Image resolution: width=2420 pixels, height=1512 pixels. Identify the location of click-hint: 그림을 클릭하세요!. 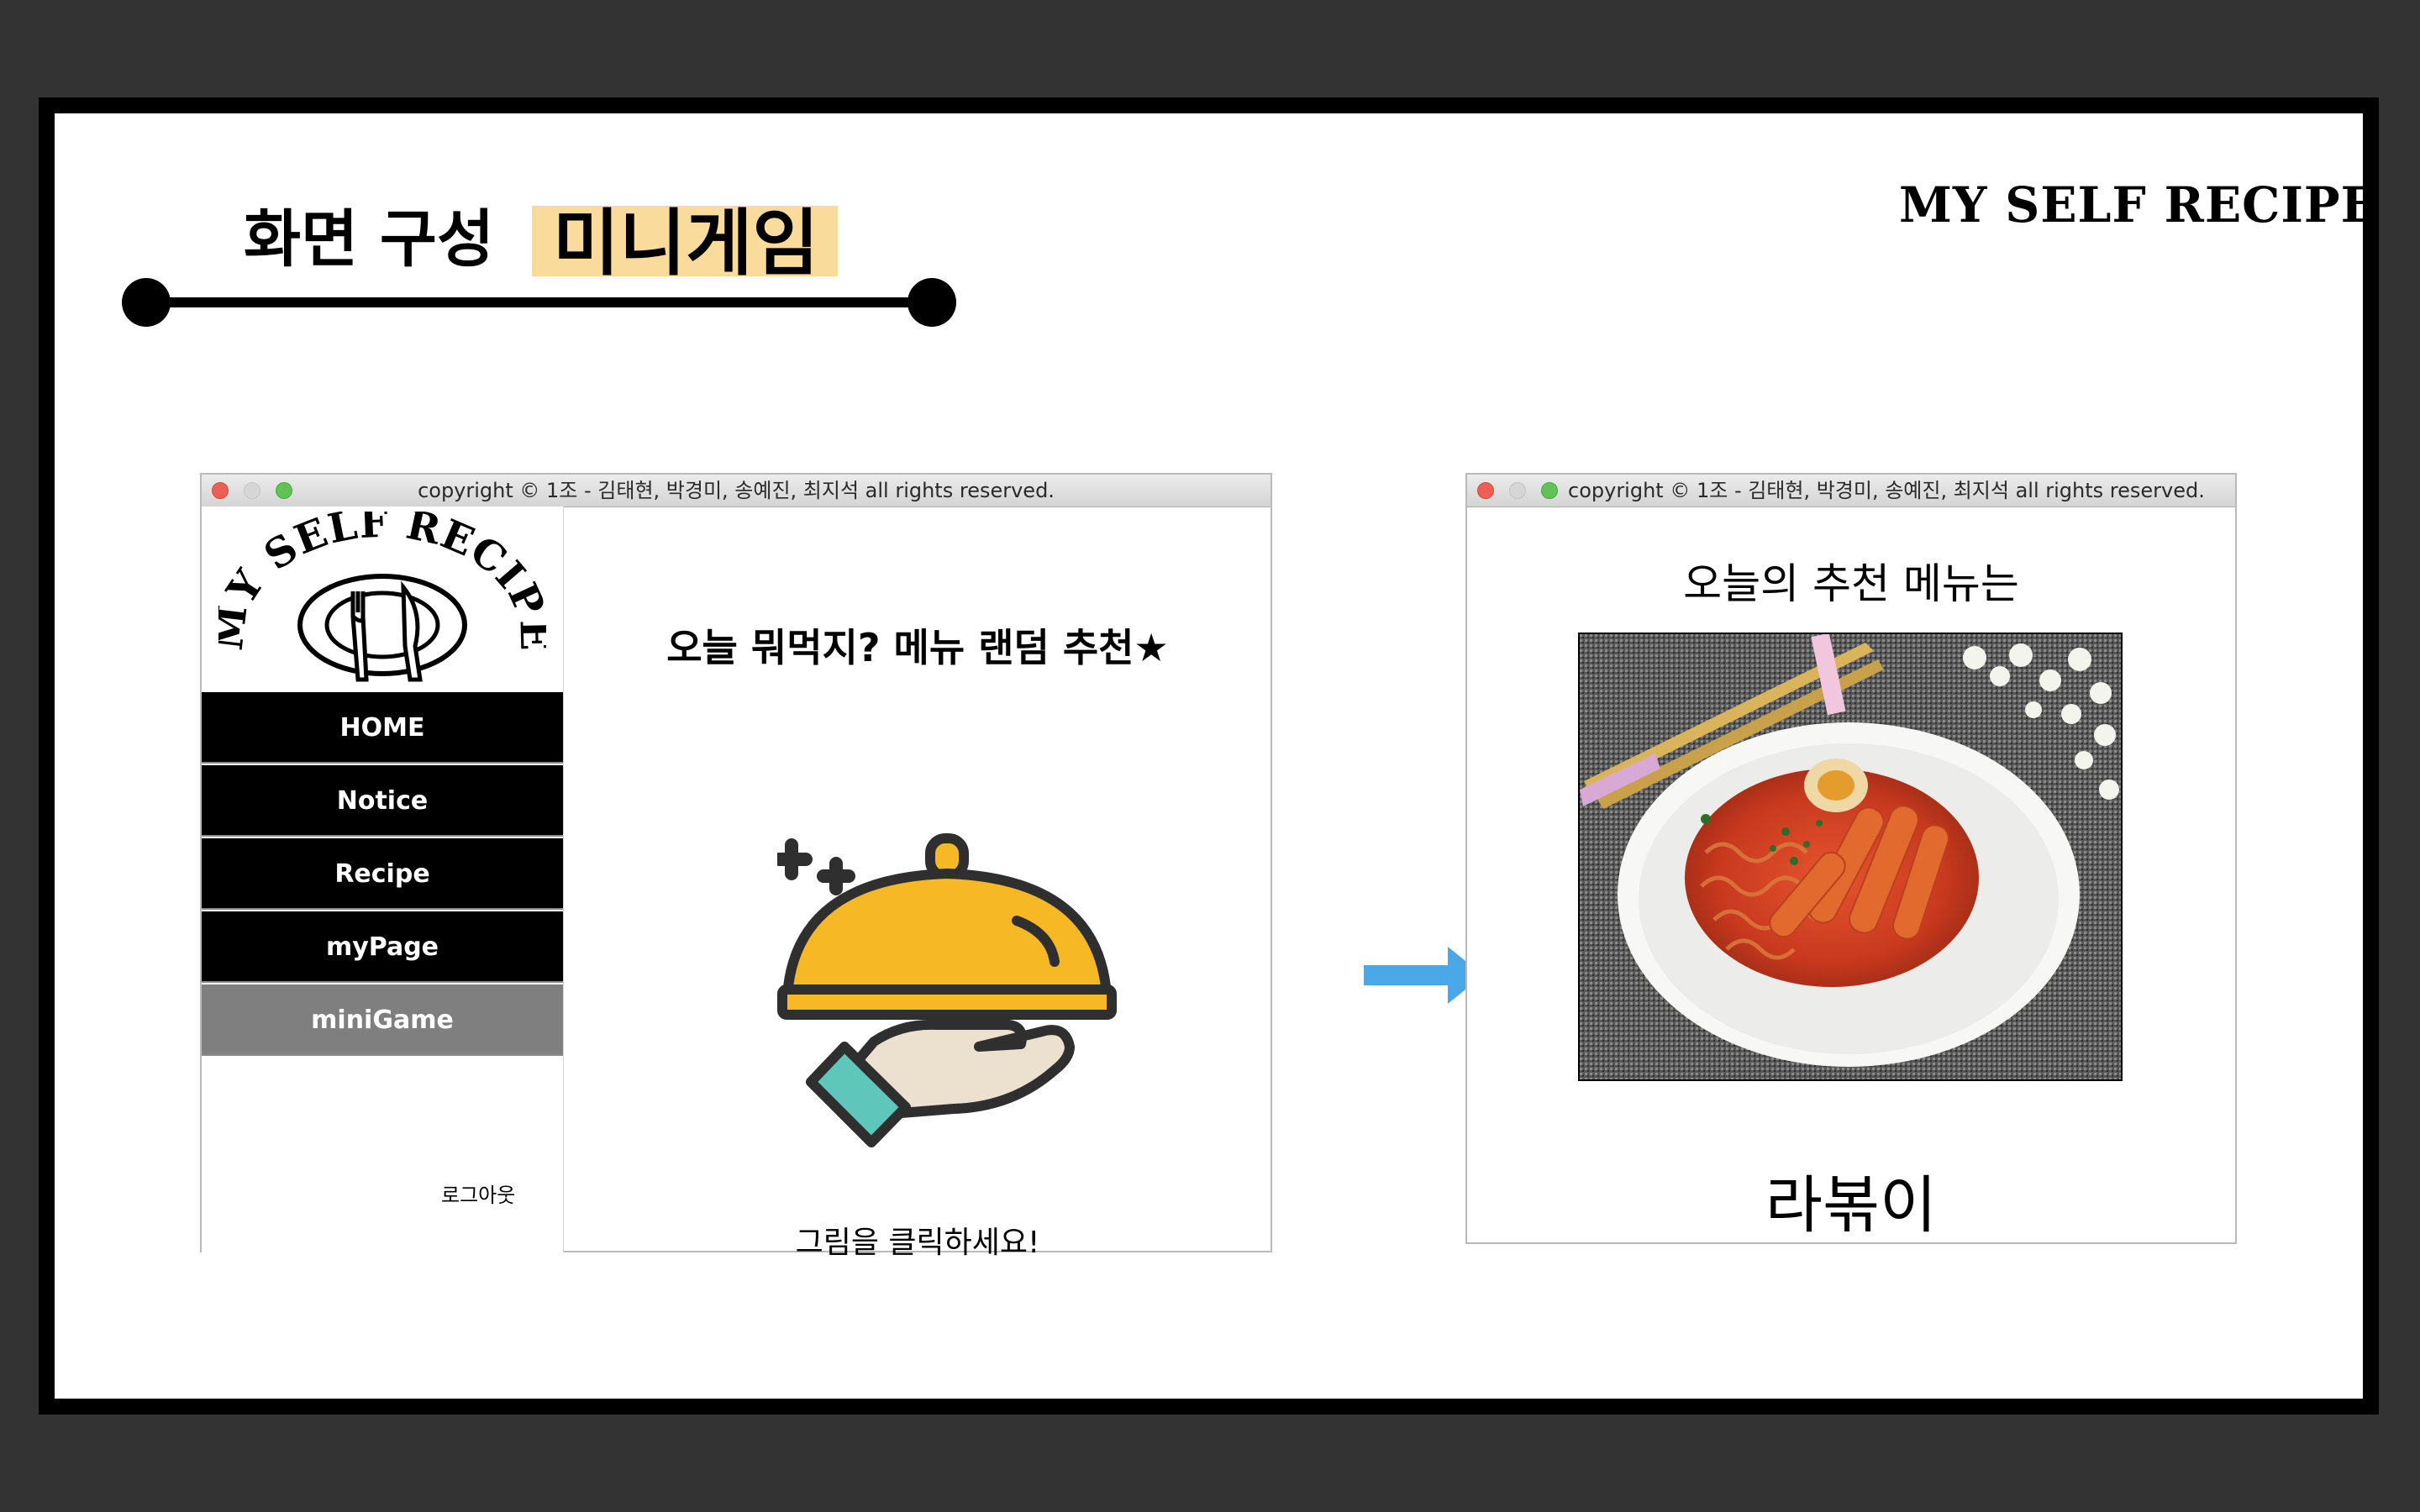
(917, 1243).